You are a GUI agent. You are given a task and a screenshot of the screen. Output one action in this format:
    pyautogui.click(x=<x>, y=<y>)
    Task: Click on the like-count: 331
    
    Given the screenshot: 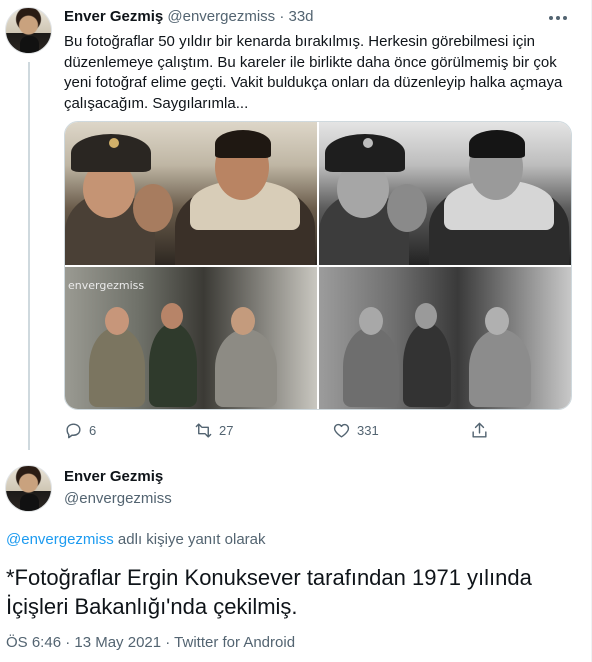 What is the action you would take?
    pyautogui.click(x=368, y=430)
    